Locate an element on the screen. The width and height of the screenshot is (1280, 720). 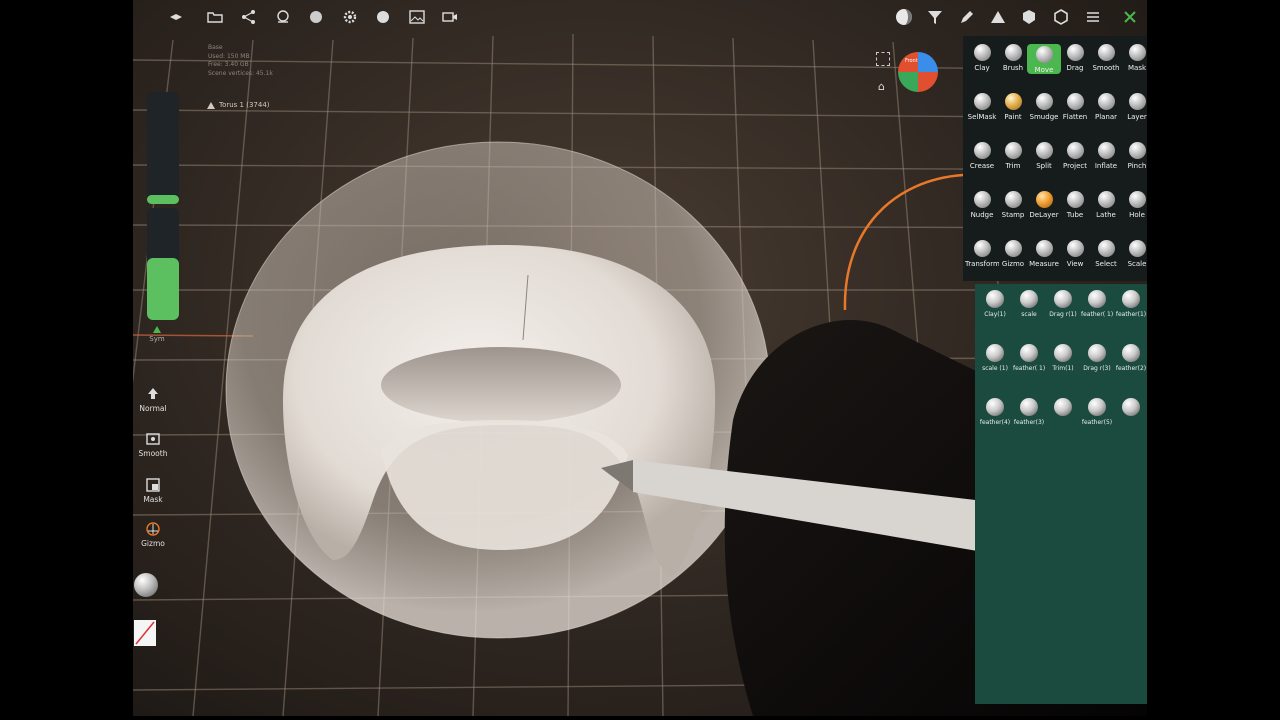
brush-preset: feather(3) is located at coordinates (1029, 412).